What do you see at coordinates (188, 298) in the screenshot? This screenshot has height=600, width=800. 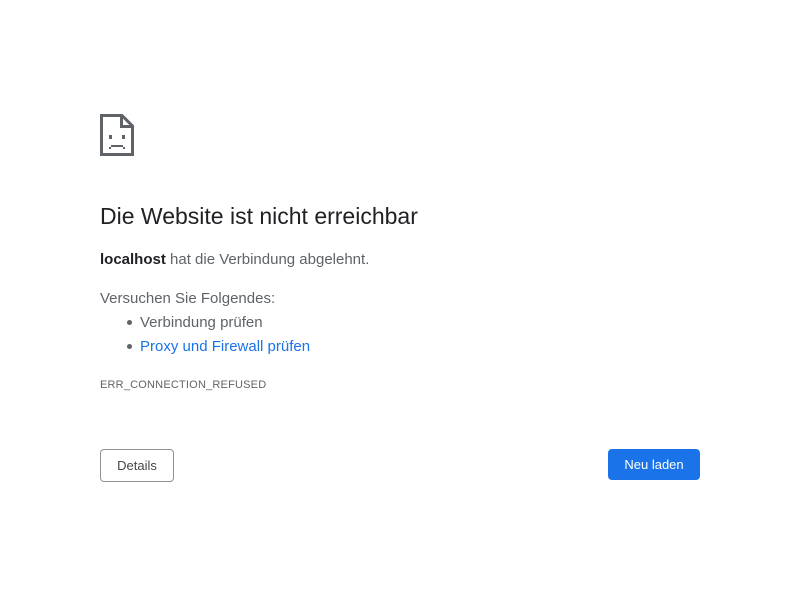 I see `suggestions-heading: Versuchen Sie Folgendes:` at bounding box center [188, 298].